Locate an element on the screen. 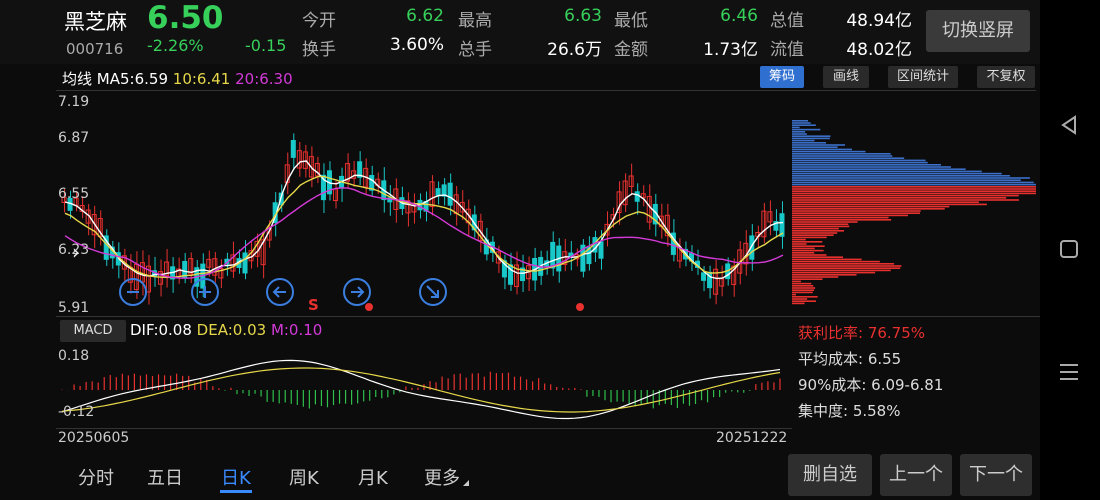 Image resolution: width=1100 pixels, height=500 pixels. mktcap-value: 48.94亿 is located at coordinates (879, 21).